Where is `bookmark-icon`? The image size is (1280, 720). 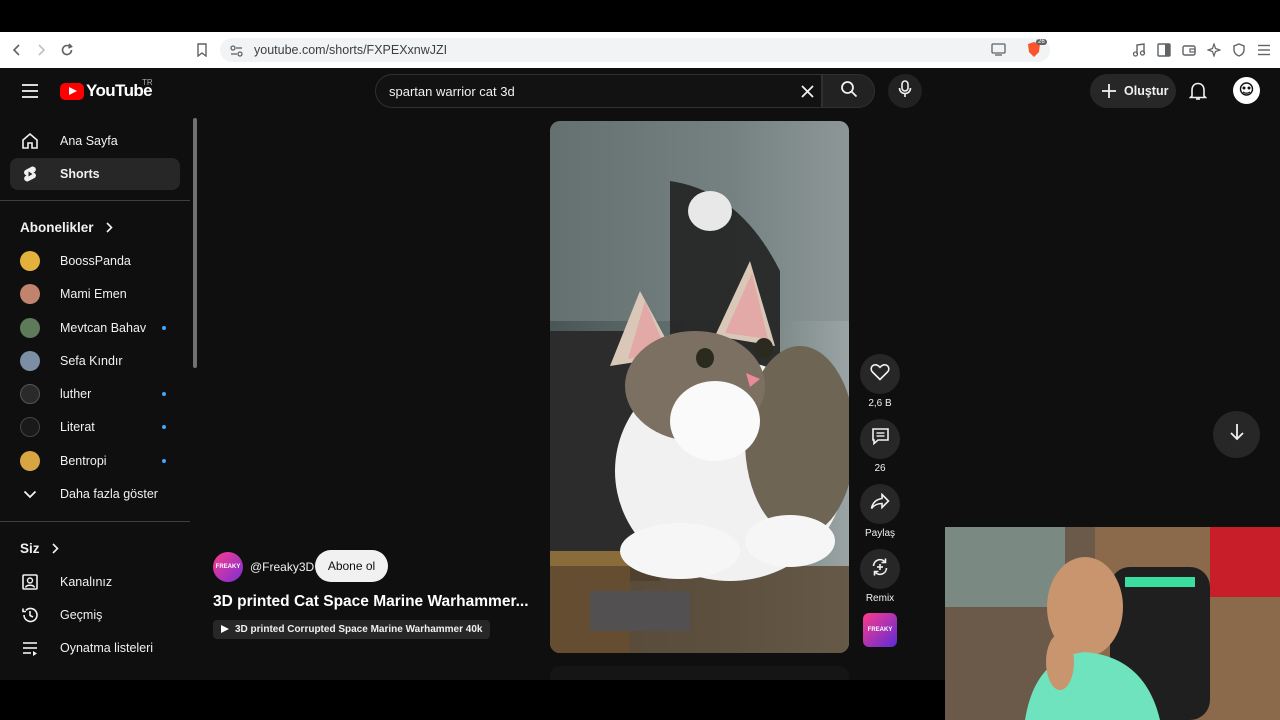 bookmark-icon is located at coordinates (202, 50).